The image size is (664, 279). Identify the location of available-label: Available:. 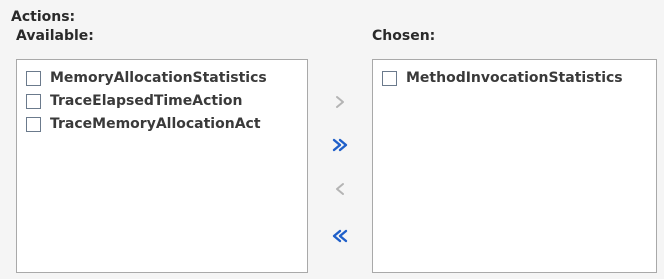
(55, 36).